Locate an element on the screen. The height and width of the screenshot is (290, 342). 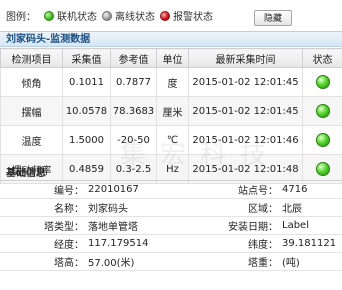
col-unit-header: 单位 is located at coordinates (172, 58).